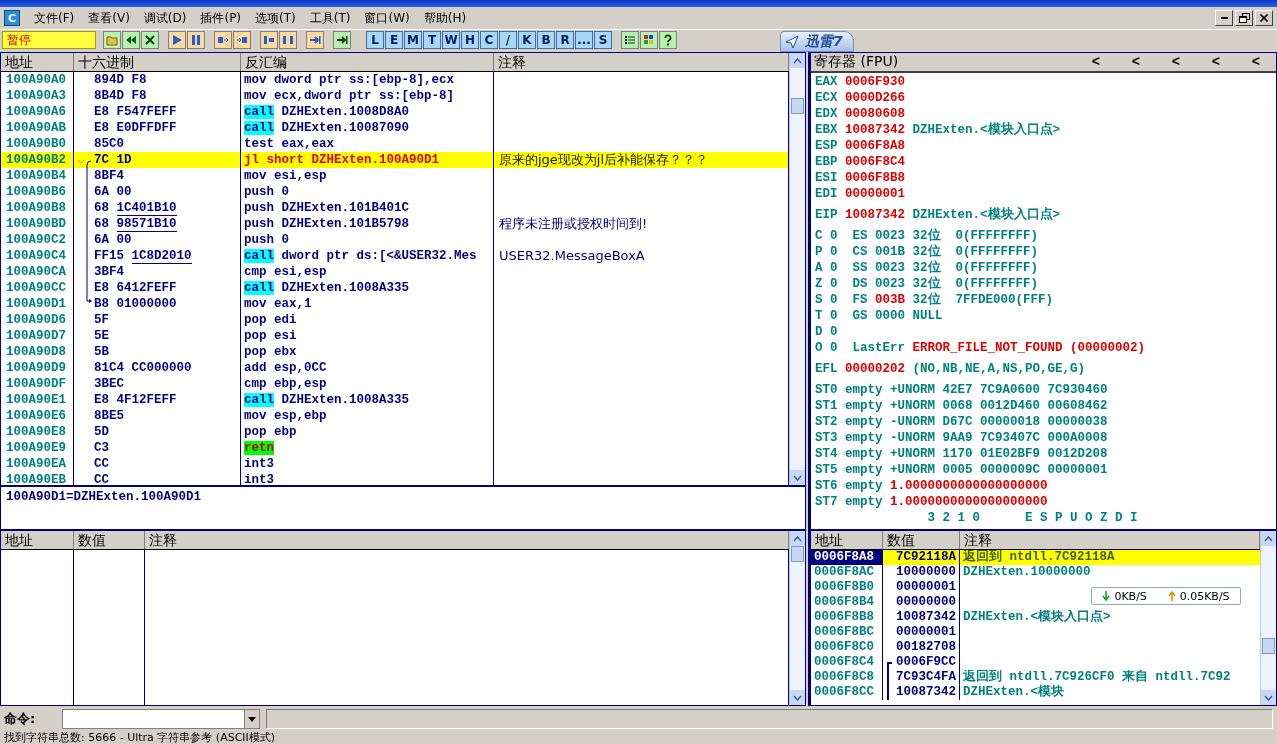 The width and height of the screenshot is (1277, 744). What do you see at coordinates (37, 320) in the screenshot?
I see `address-cell: 100A90D6` at bounding box center [37, 320].